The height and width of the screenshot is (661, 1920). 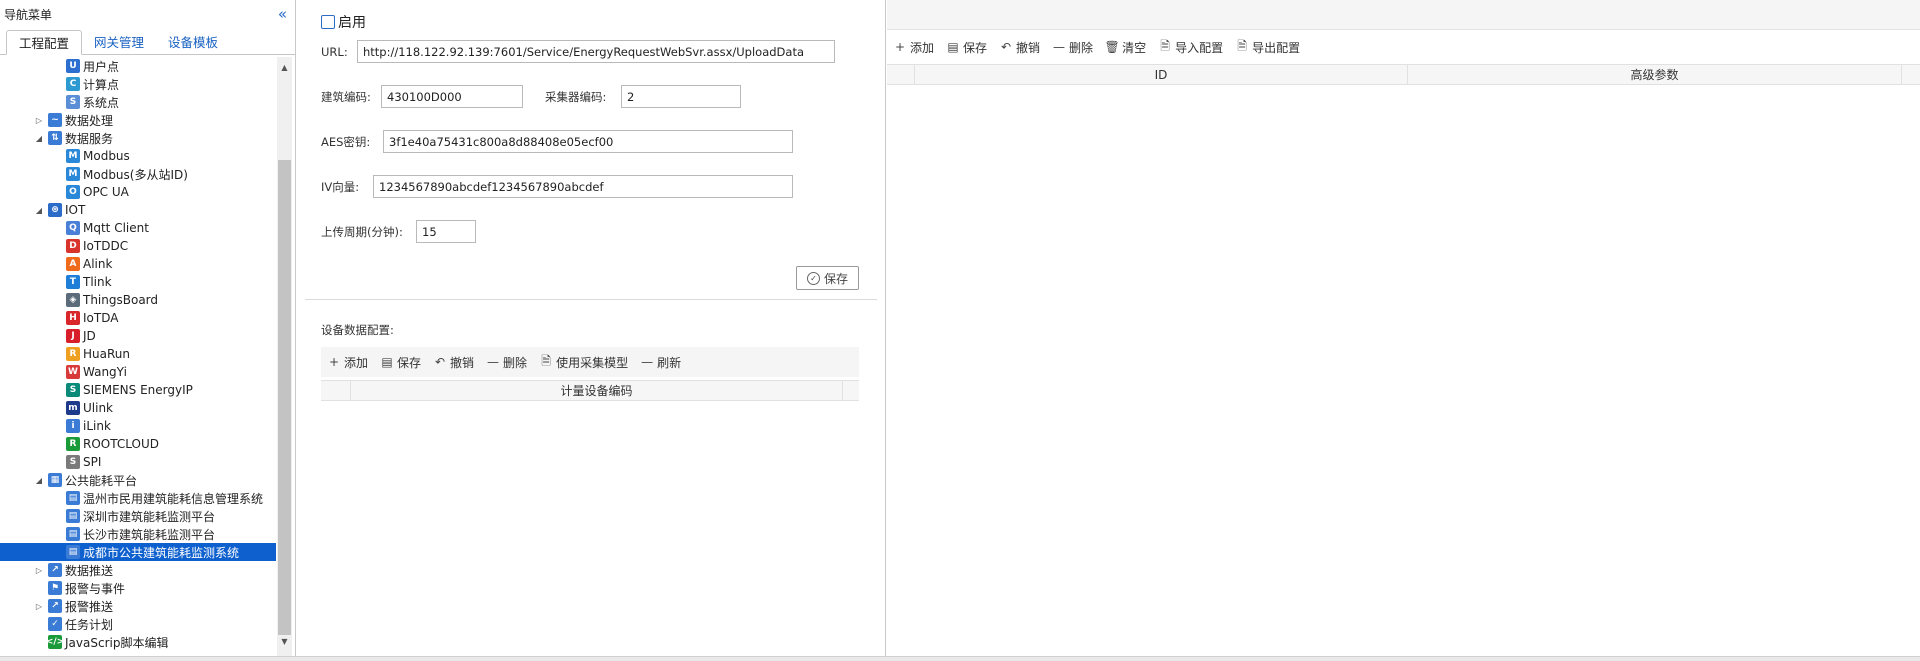 I want to click on modbus-multi-icon: M, so click(x=73, y=174).